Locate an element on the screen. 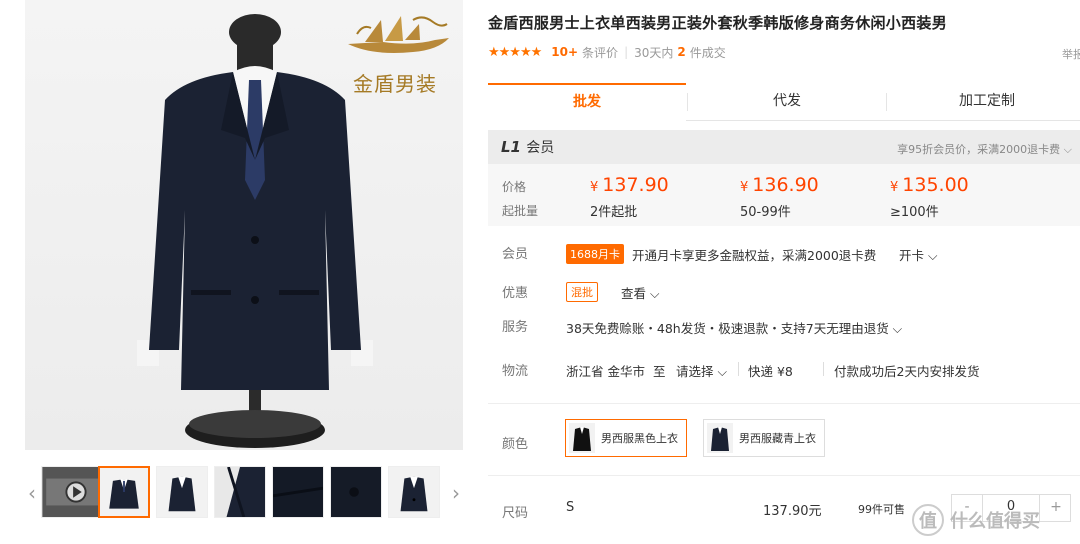 The width and height of the screenshot is (1080, 544). qty-tier-3: ≥100件 is located at coordinates (914, 212).